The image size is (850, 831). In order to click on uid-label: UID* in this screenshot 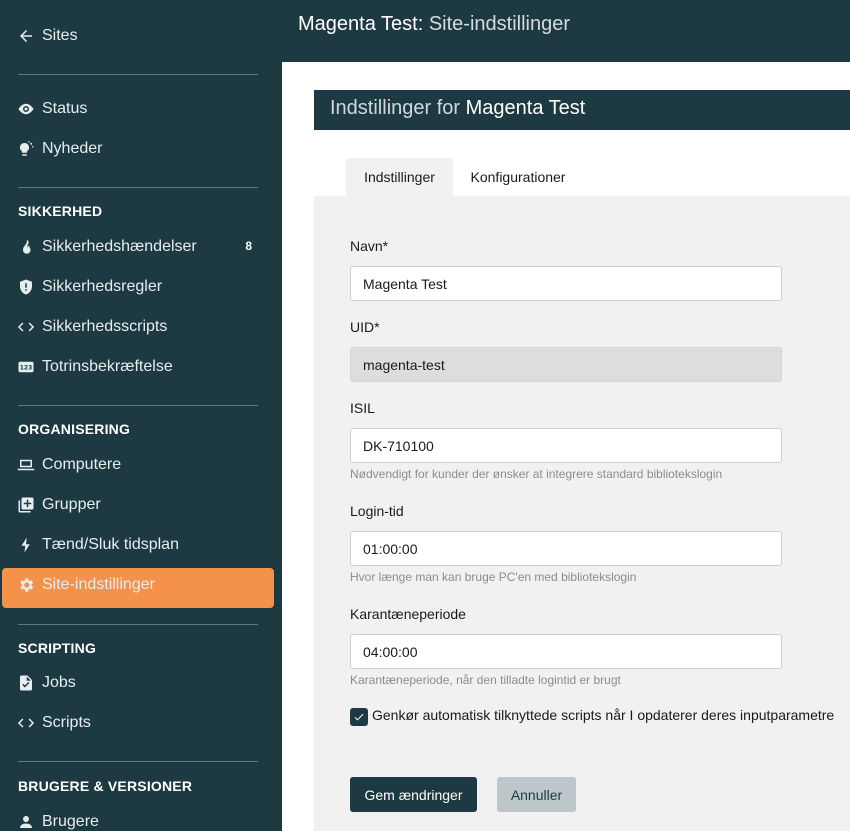, I will do `click(365, 327)`.